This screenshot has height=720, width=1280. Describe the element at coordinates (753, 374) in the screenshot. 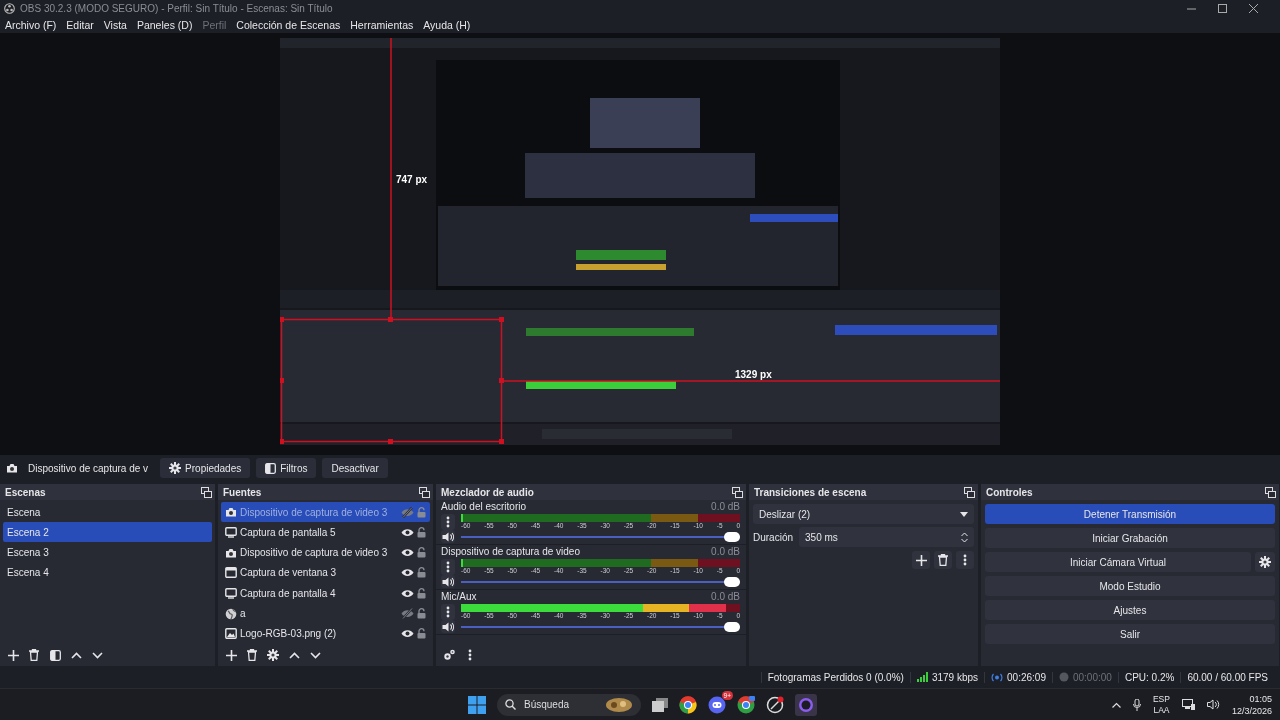

I see `guide-label: 1329 px` at that location.